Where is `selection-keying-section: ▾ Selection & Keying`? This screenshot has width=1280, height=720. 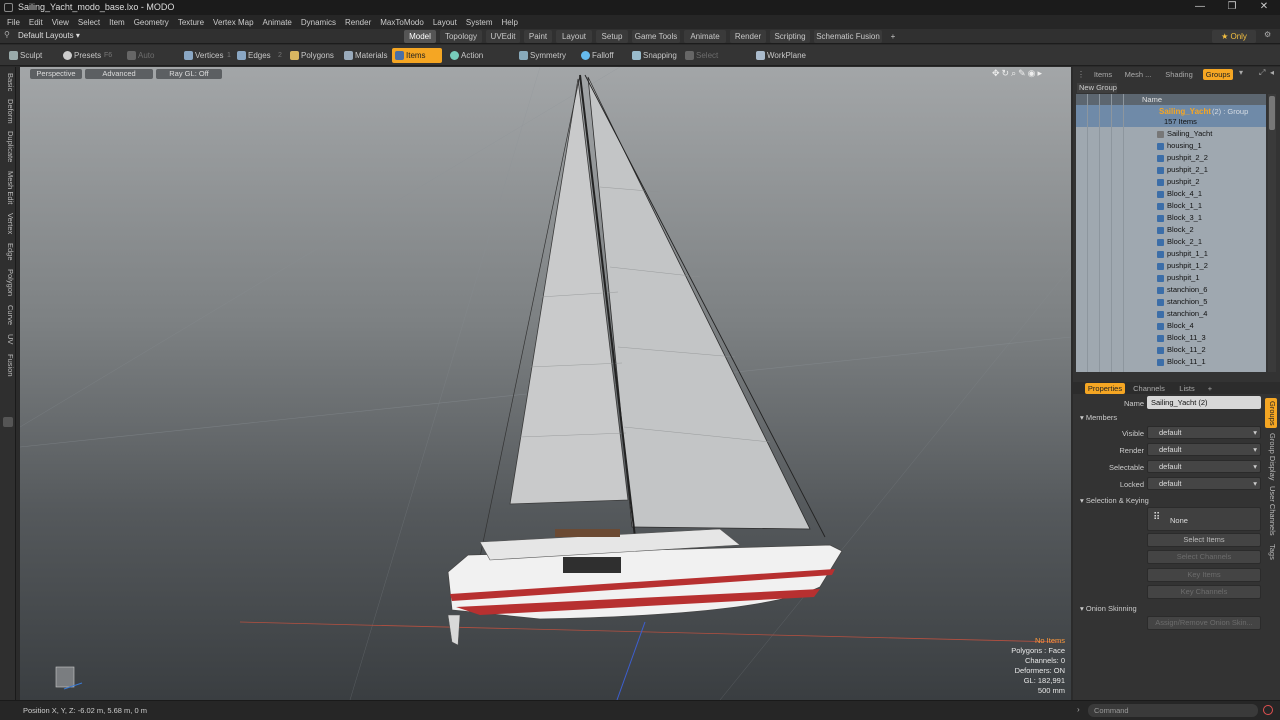
selection-keying-section: ▾ Selection & Keying is located at coordinates (1114, 500).